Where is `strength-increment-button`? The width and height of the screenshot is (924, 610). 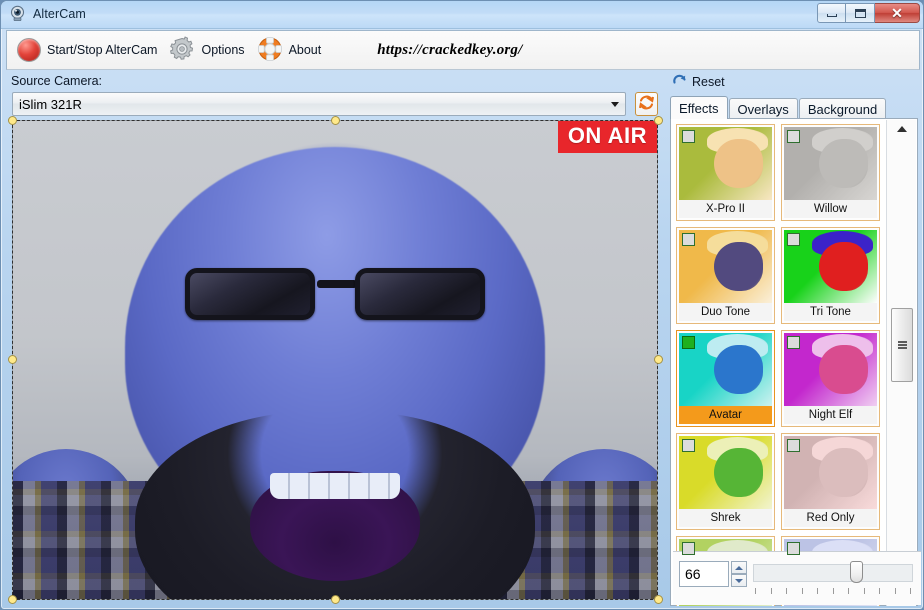 strength-increment-button is located at coordinates (739, 567).